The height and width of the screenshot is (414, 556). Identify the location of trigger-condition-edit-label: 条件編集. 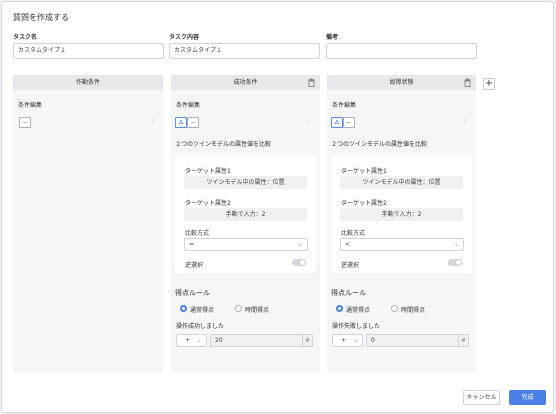
(30, 105).